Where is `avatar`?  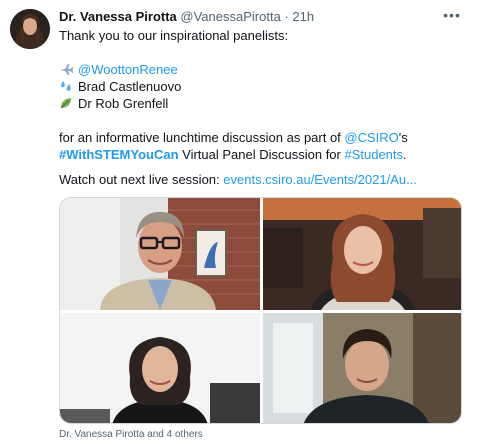 avatar is located at coordinates (30, 29).